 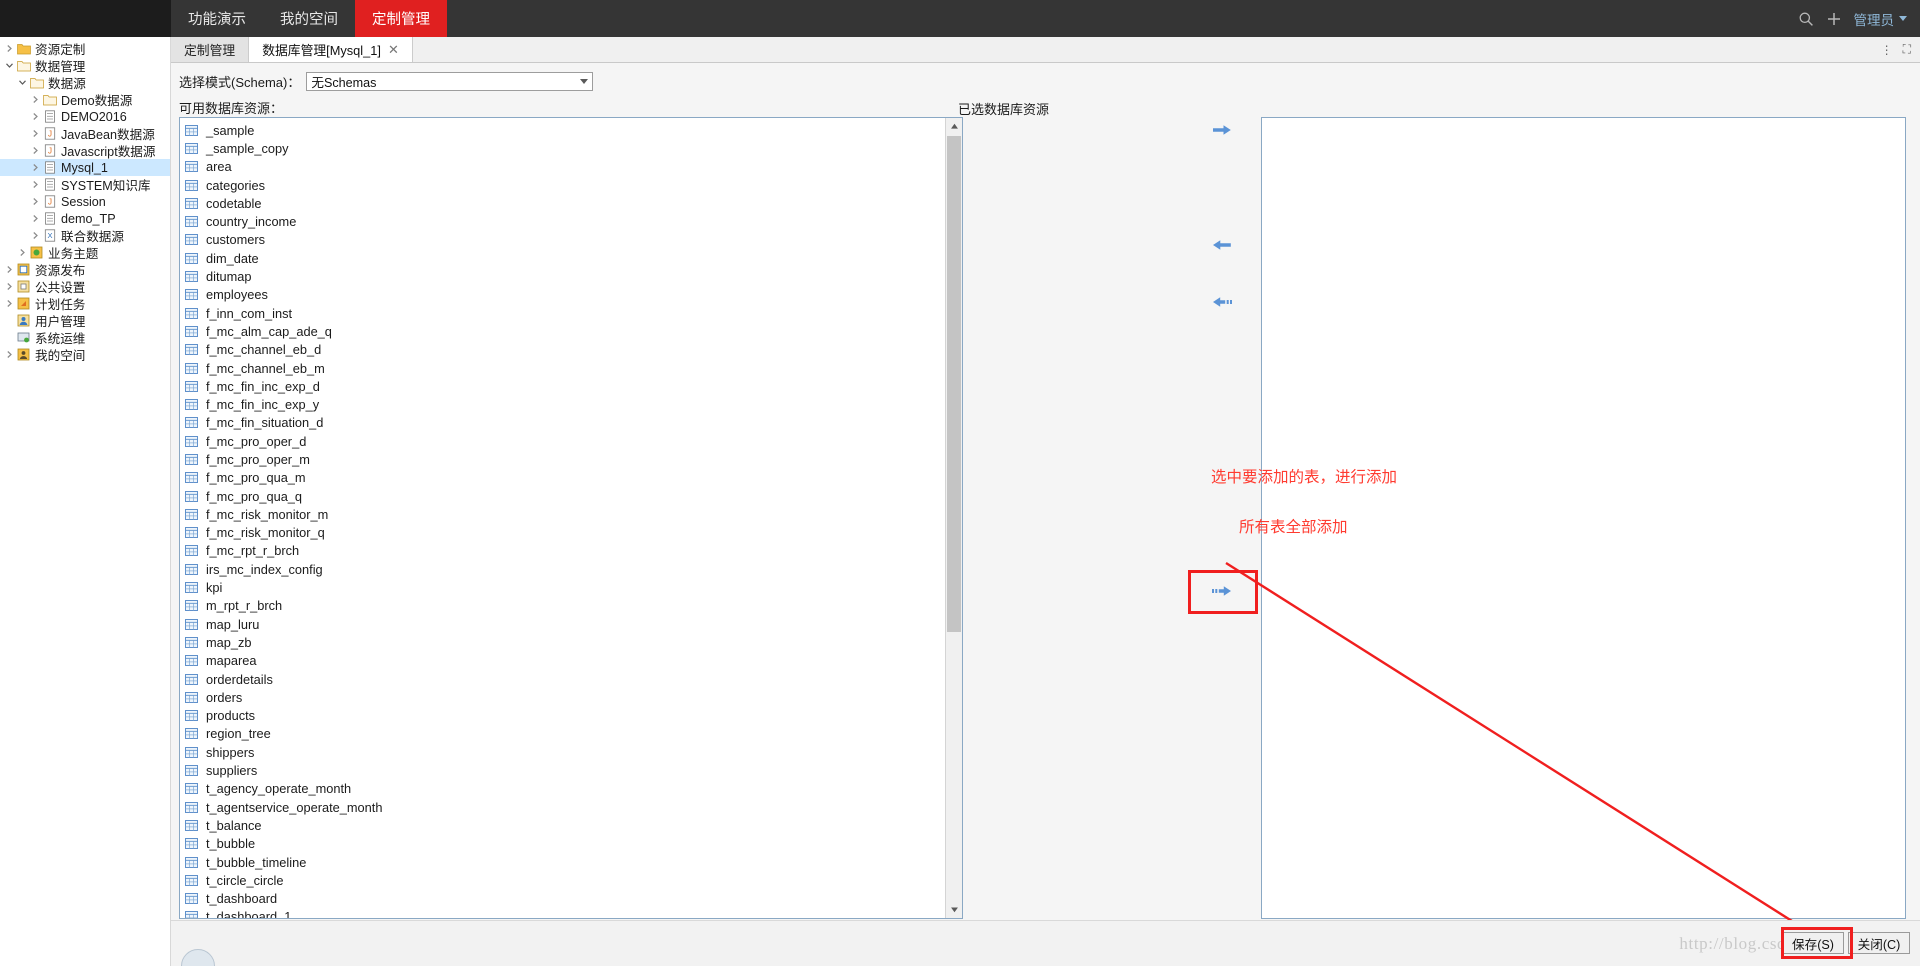 What do you see at coordinates (450, 81) in the screenshot?
I see `schema-select: 无Schemas` at bounding box center [450, 81].